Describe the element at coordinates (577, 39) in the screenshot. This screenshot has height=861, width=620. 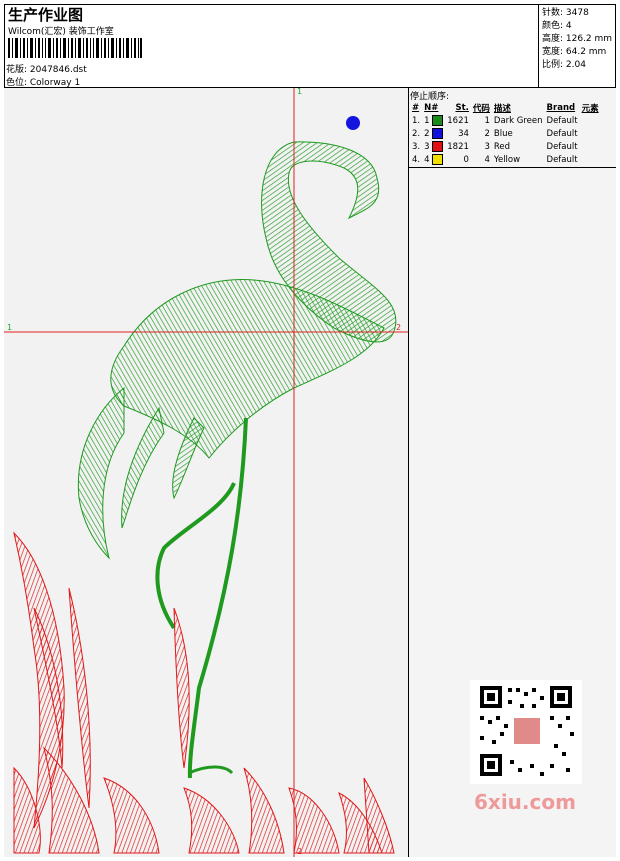
I see `design-height: 高度: 126.2 mm` at that location.